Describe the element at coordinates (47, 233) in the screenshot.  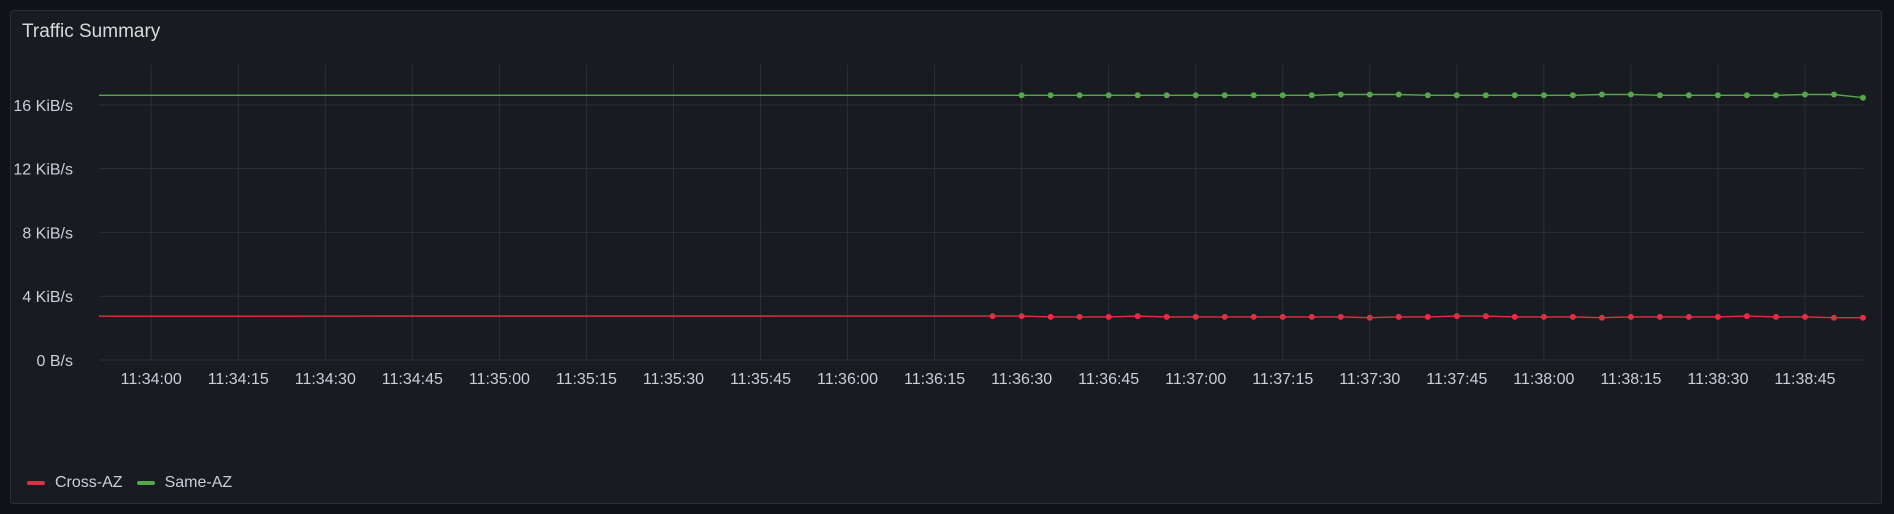
I see `y-tick-label: 8 KiB/s` at that location.